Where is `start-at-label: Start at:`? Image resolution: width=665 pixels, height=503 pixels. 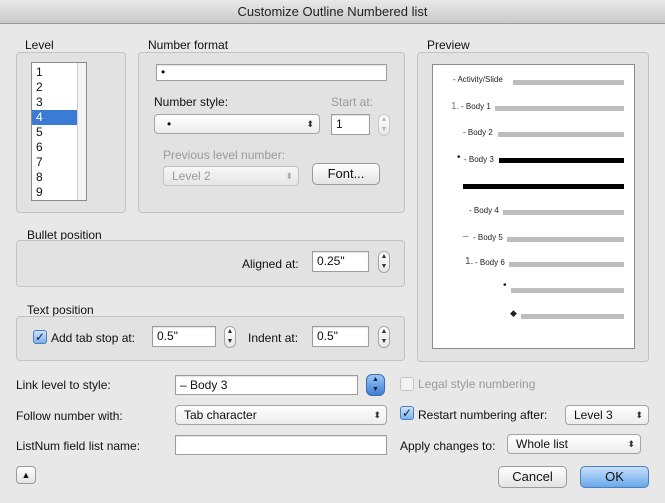 start-at-label: Start at: is located at coordinates (352, 102).